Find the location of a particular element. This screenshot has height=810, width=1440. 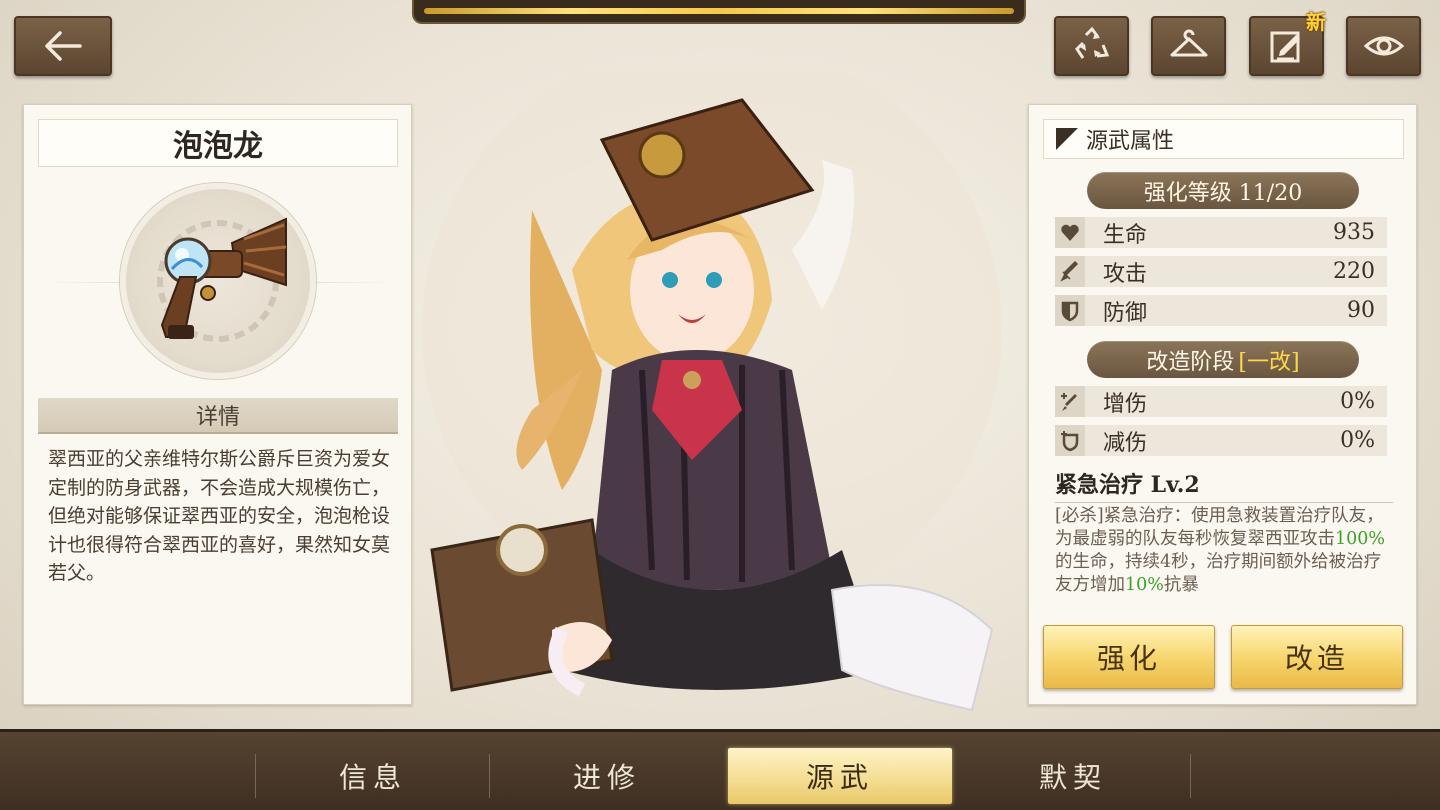

weapon-portrait is located at coordinates (218, 281).